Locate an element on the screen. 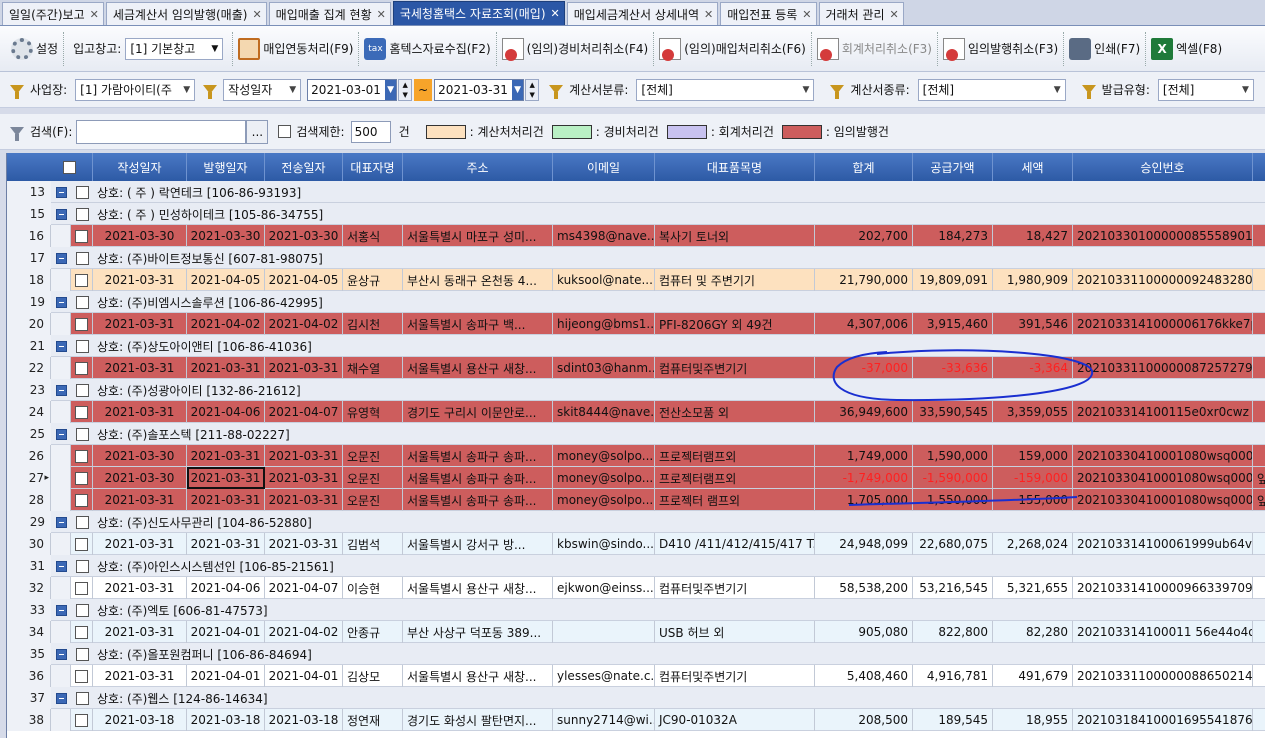  table-cell: 22,680,075 is located at coordinates (953, 544).